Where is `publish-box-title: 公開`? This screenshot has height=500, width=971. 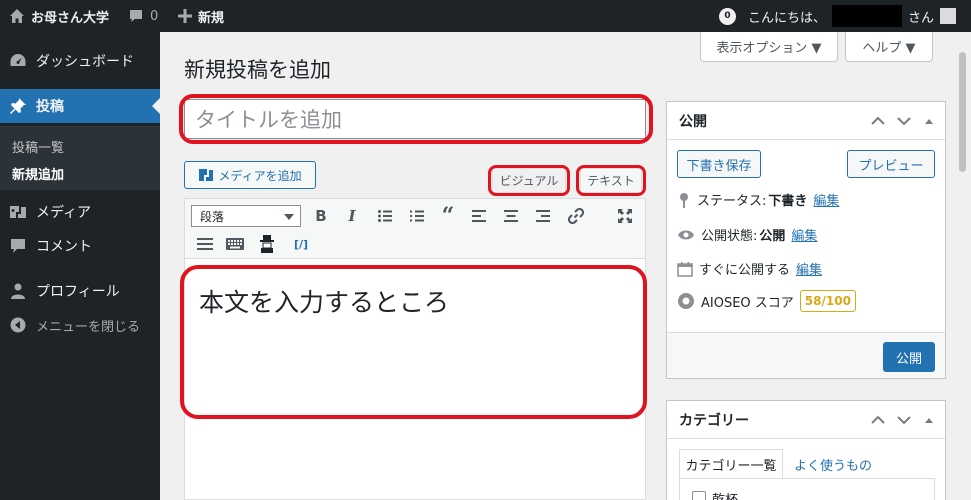 publish-box-title: 公開 is located at coordinates (693, 121).